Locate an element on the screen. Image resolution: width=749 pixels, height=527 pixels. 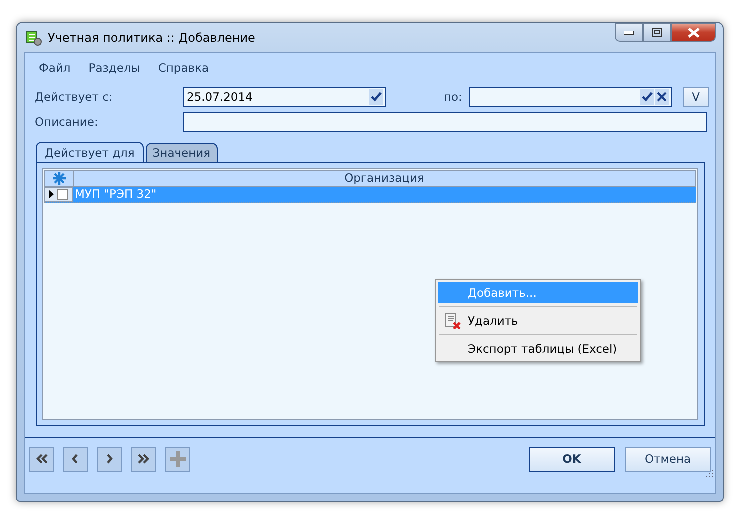
maximize-button is located at coordinates (657, 32).